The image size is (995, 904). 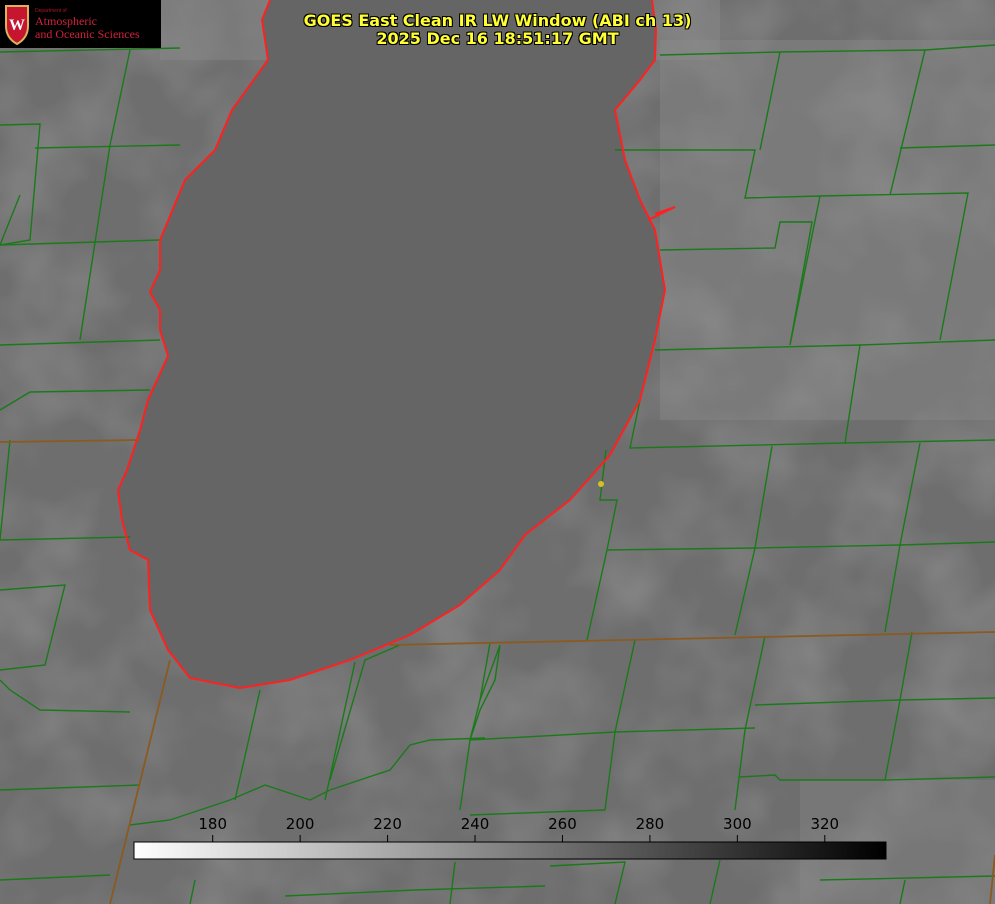 I want to click on colorbar-tick-label: 220, so click(x=387, y=824).